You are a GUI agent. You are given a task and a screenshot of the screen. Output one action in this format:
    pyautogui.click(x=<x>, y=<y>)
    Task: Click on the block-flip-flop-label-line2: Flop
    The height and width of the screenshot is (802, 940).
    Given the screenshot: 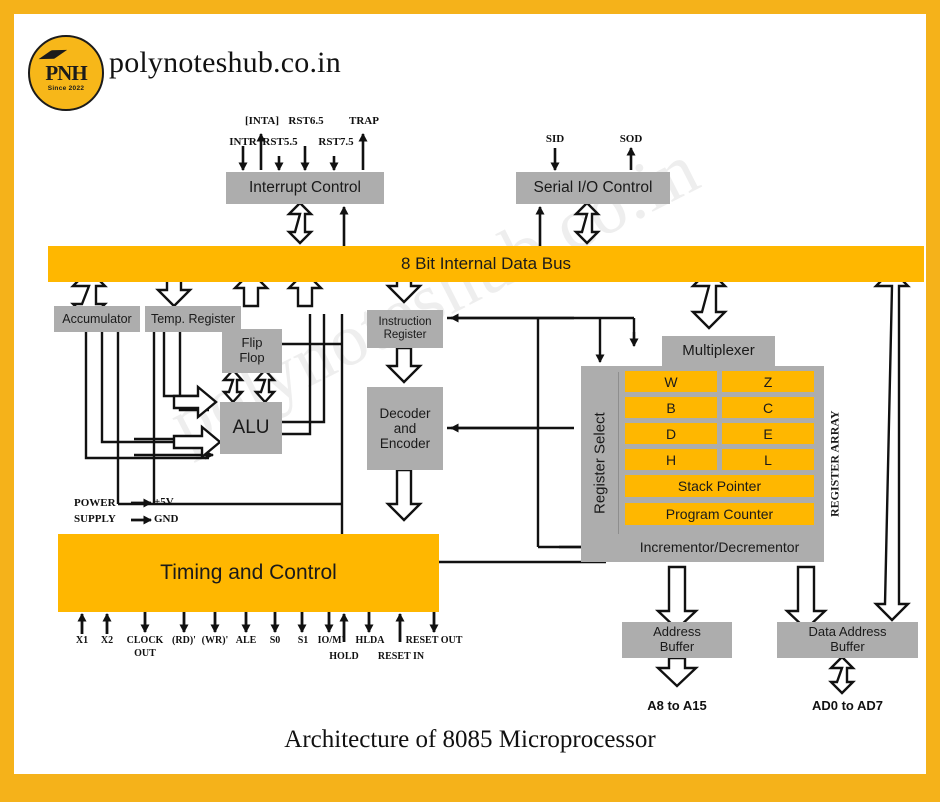 What is the action you would take?
    pyautogui.click(x=252, y=357)
    